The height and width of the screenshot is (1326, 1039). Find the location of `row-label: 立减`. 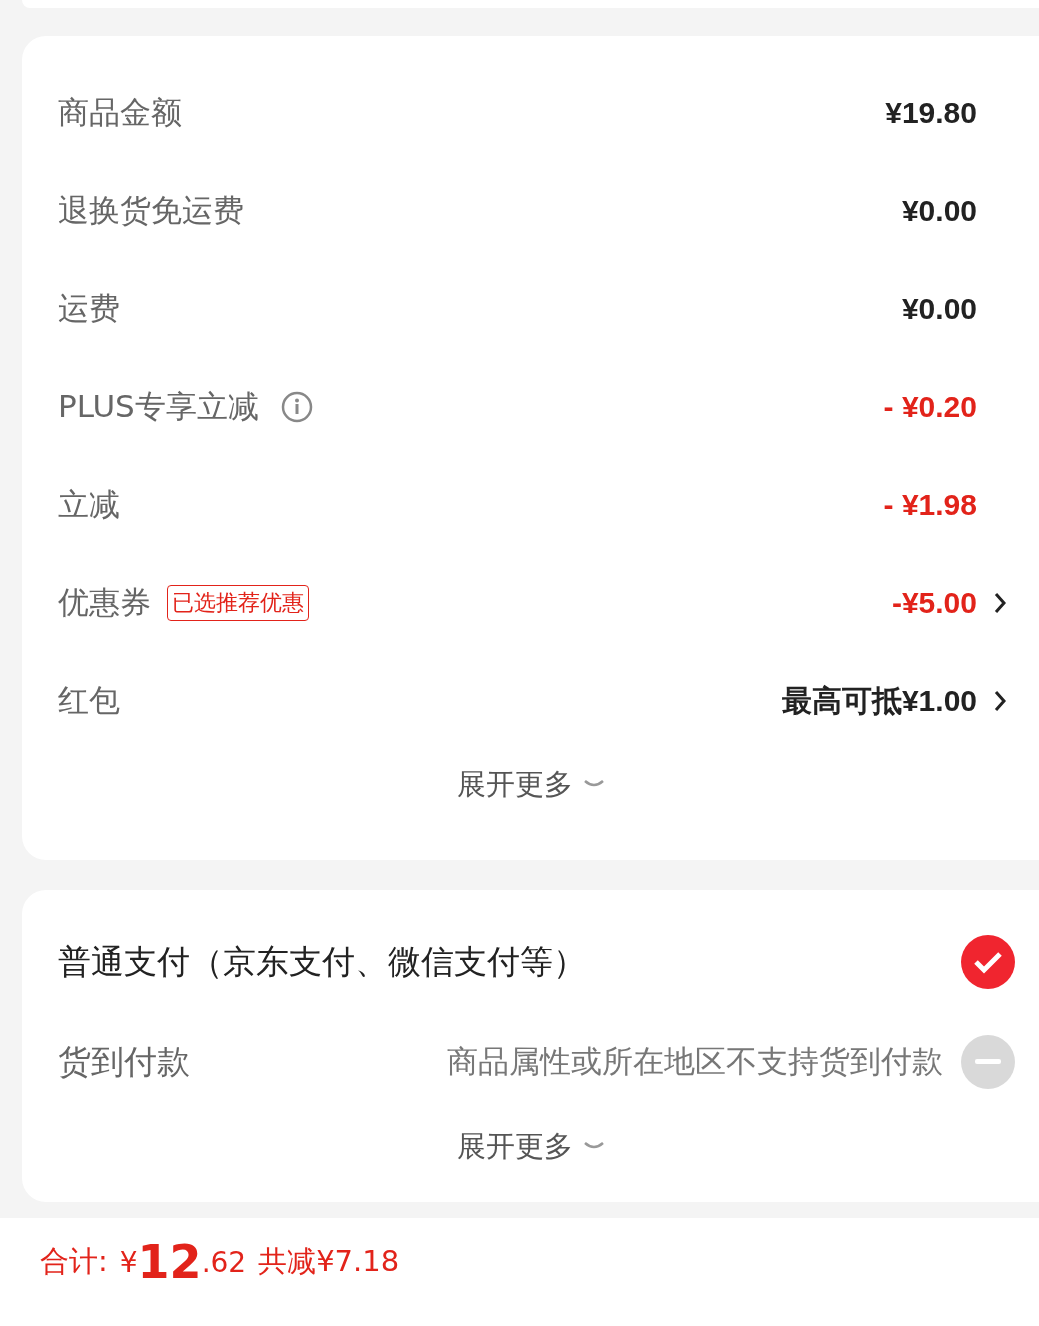

row-label: 立减 is located at coordinates (89, 504).